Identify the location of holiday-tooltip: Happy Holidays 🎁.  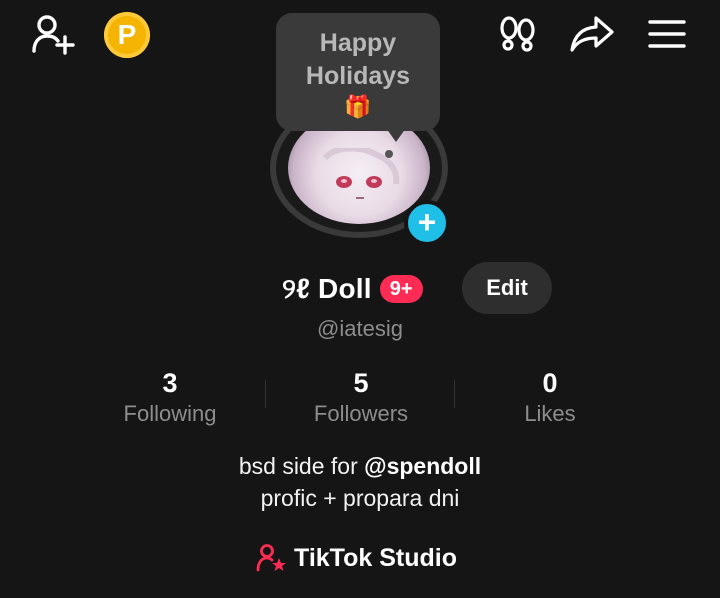
(358, 72).